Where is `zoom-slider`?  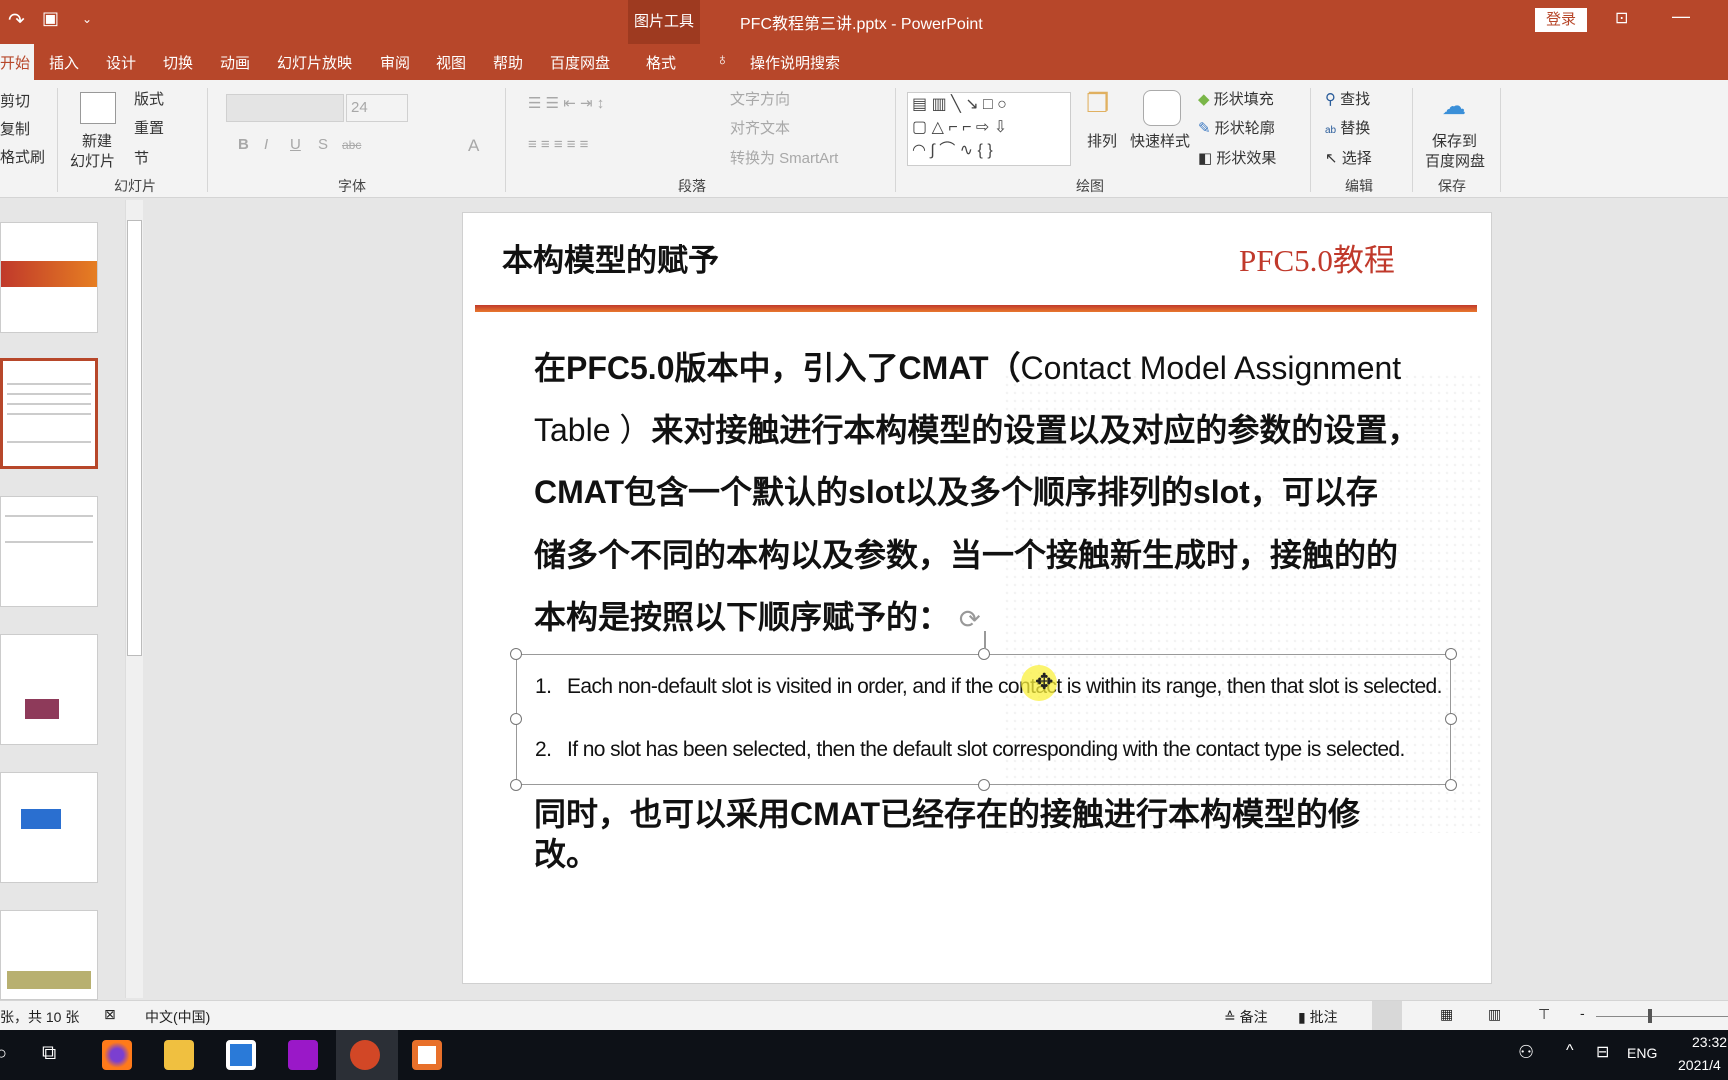 zoom-slider is located at coordinates (1662, 1016).